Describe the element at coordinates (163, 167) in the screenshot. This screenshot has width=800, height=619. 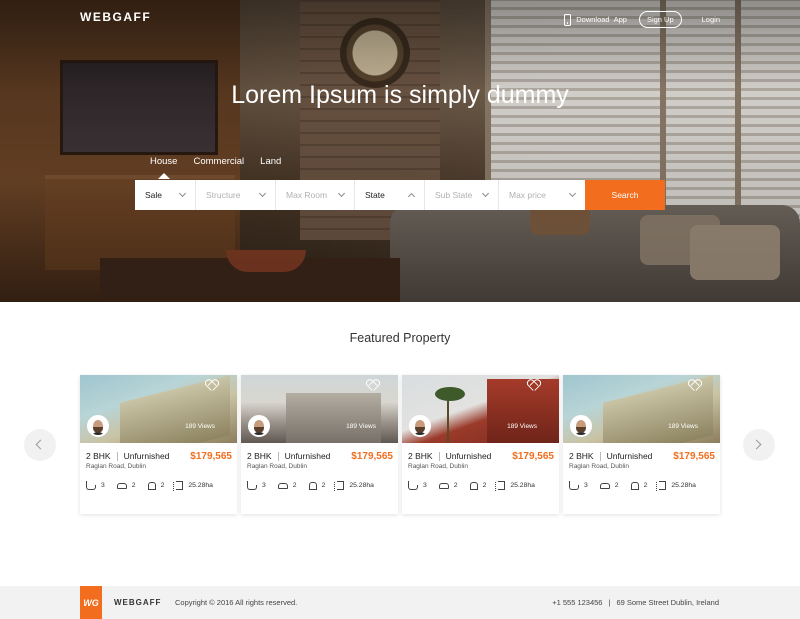
I see `tab-house: House` at that location.